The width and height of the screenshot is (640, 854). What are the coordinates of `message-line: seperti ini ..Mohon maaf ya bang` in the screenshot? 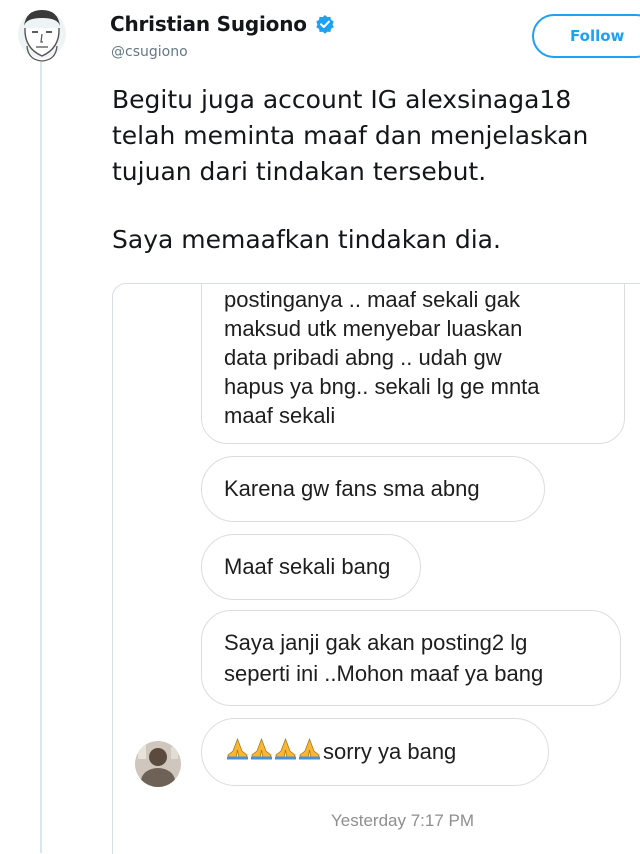 It's located at (384, 673).